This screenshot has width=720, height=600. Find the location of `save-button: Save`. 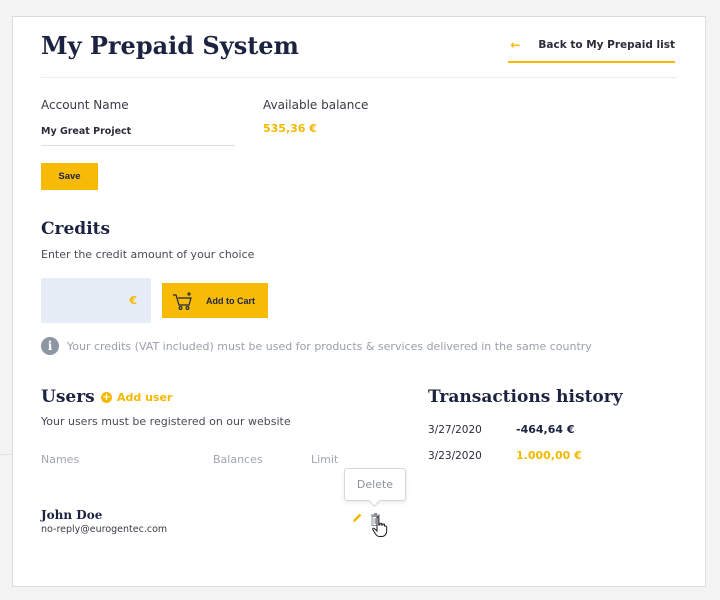

save-button: Save is located at coordinates (69, 176).